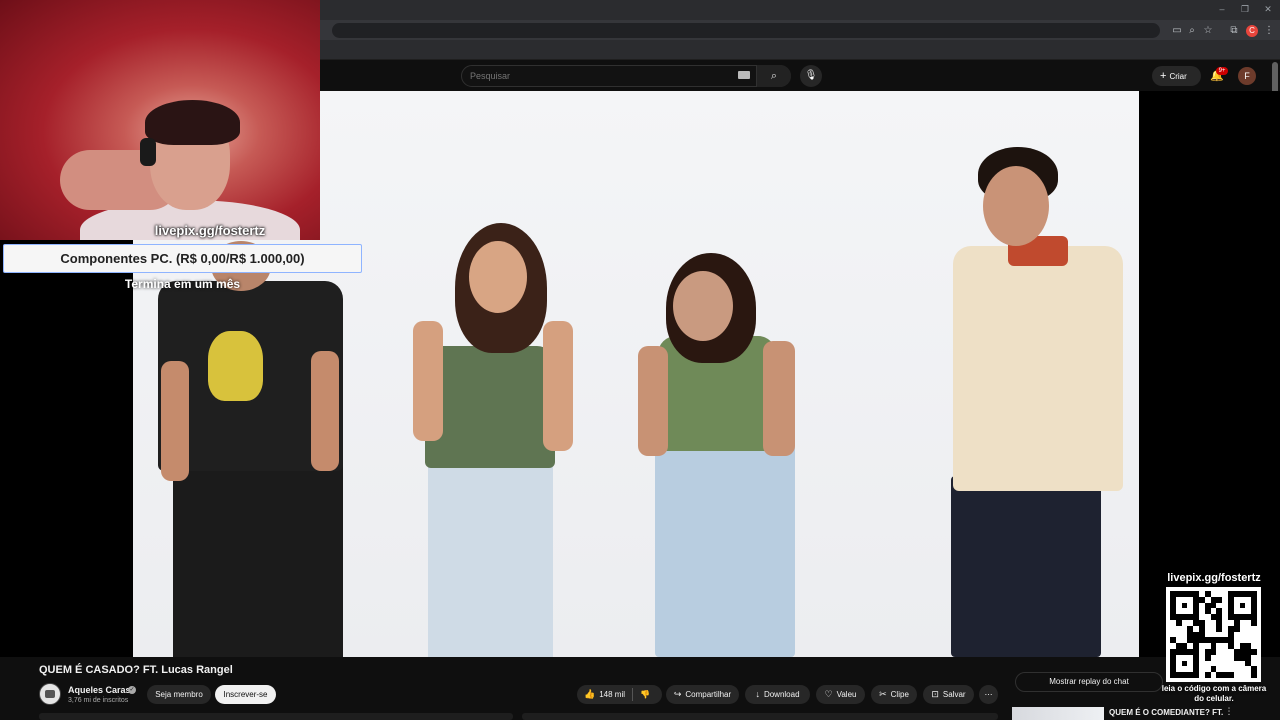  What do you see at coordinates (1177, 31) in the screenshot?
I see `cast-icon: ▭` at bounding box center [1177, 31].